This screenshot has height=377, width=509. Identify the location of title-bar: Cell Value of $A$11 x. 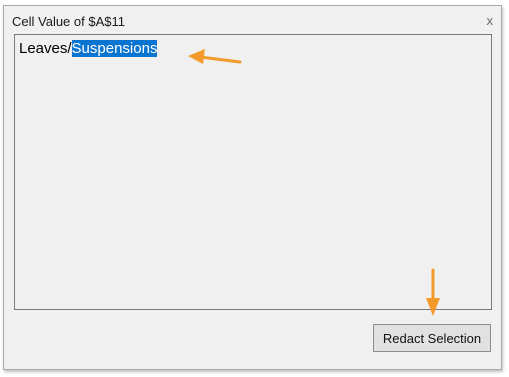
(252, 21).